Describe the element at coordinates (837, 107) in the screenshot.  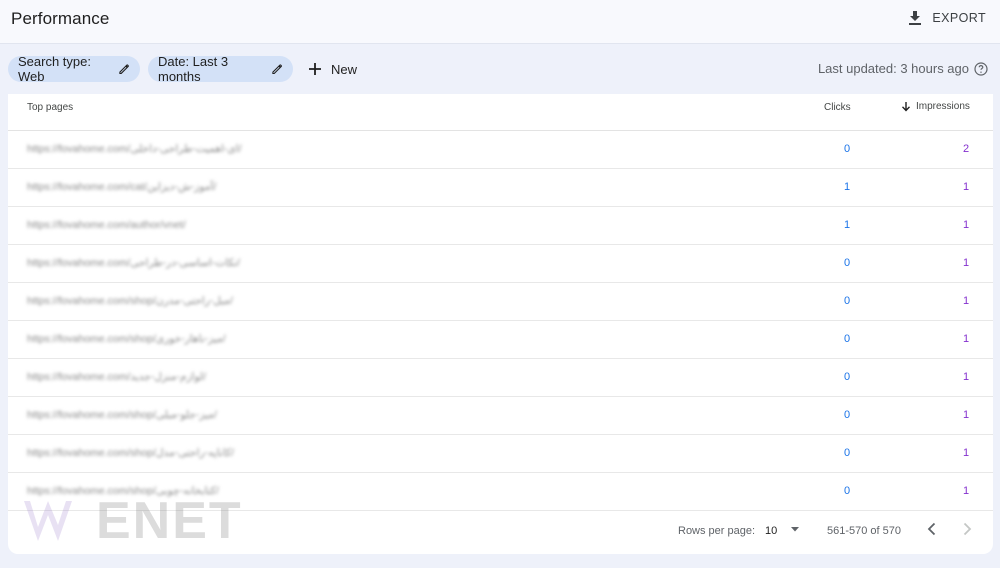
I see `column-header-clicks: Clicks` at that location.